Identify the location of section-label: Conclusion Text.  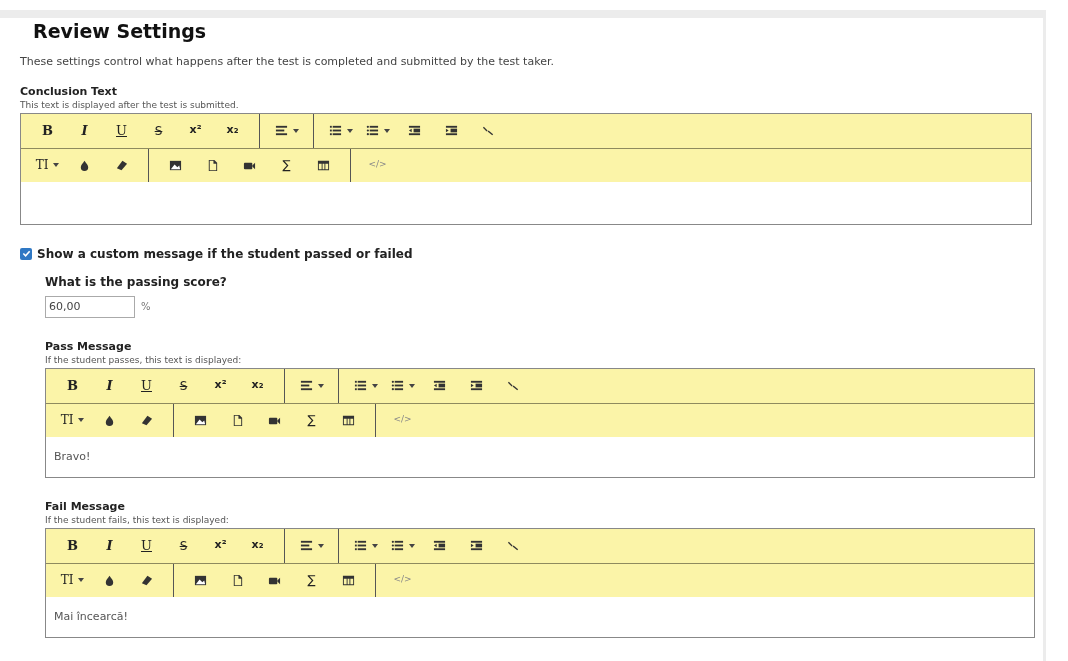
(69, 91).